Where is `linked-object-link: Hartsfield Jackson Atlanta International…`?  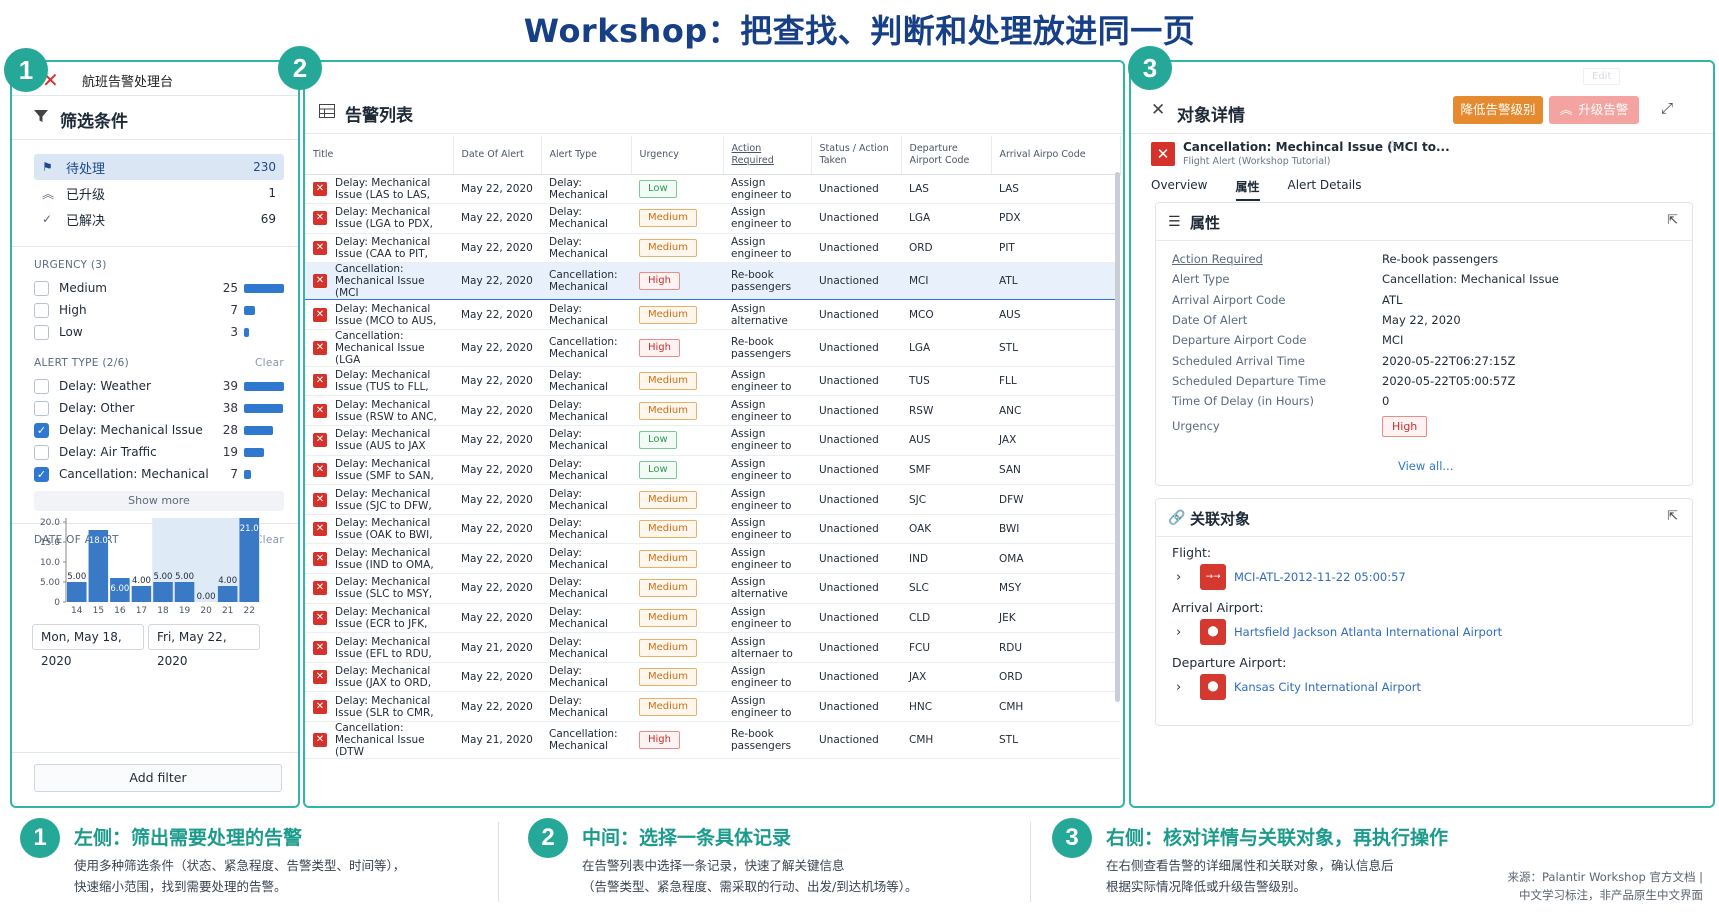 linked-object-link: Hartsfield Jackson Atlanta International… is located at coordinates (1368, 632).